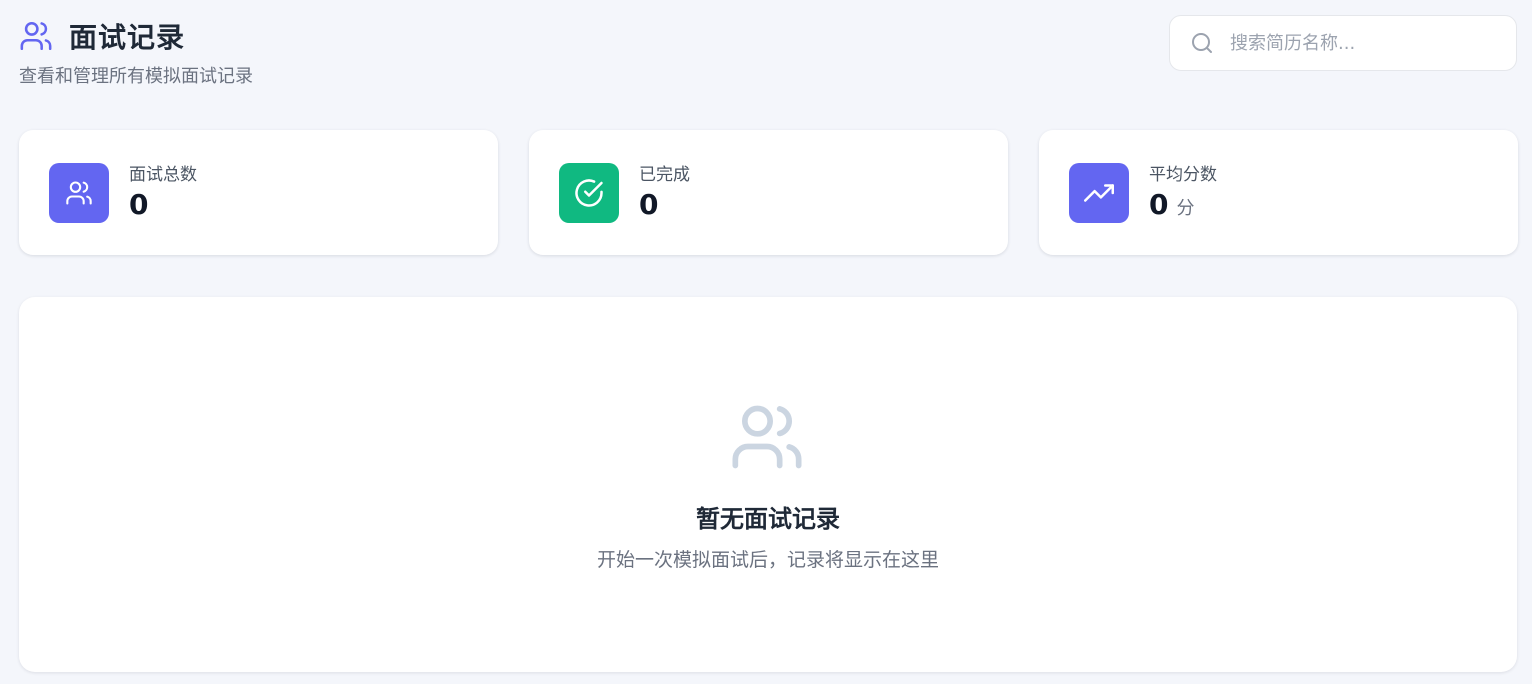  I want to click on stat-card-completed: 已完成 0, so click(768, 192).